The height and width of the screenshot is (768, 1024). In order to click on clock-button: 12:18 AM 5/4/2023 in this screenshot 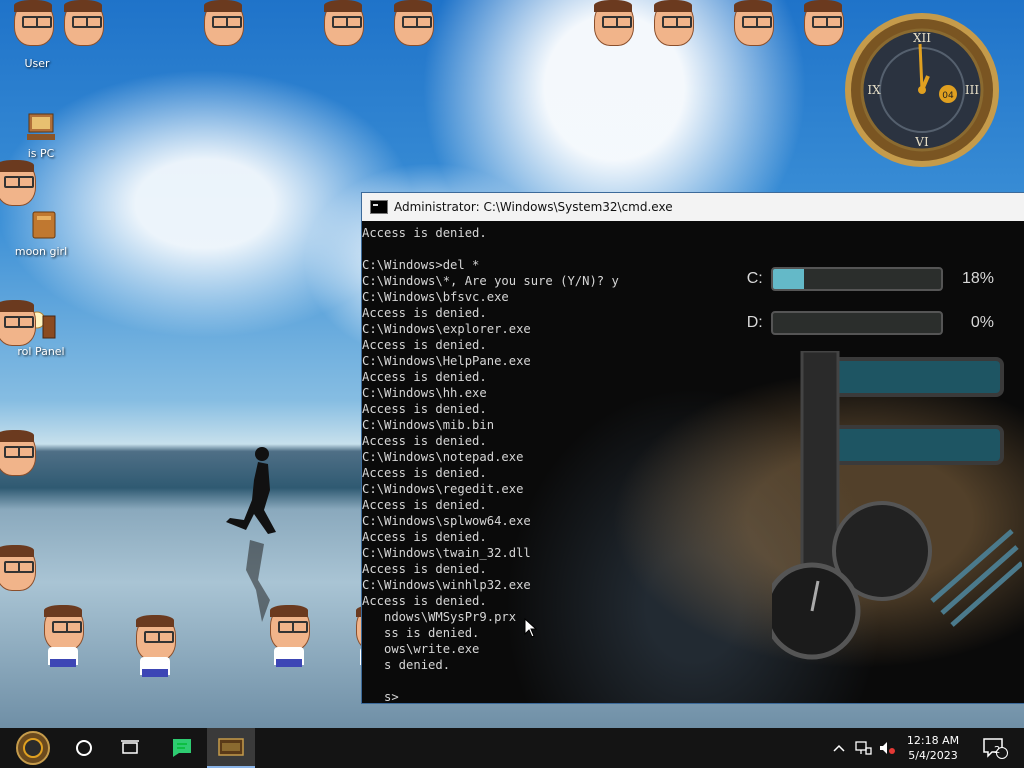, I will do `click(933, 748)`.